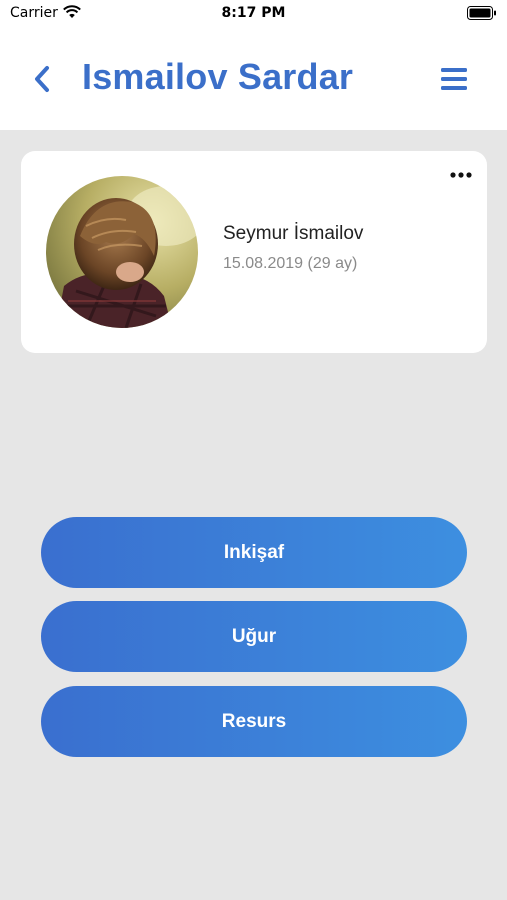  I want to click on avatar, so click(122, 252).